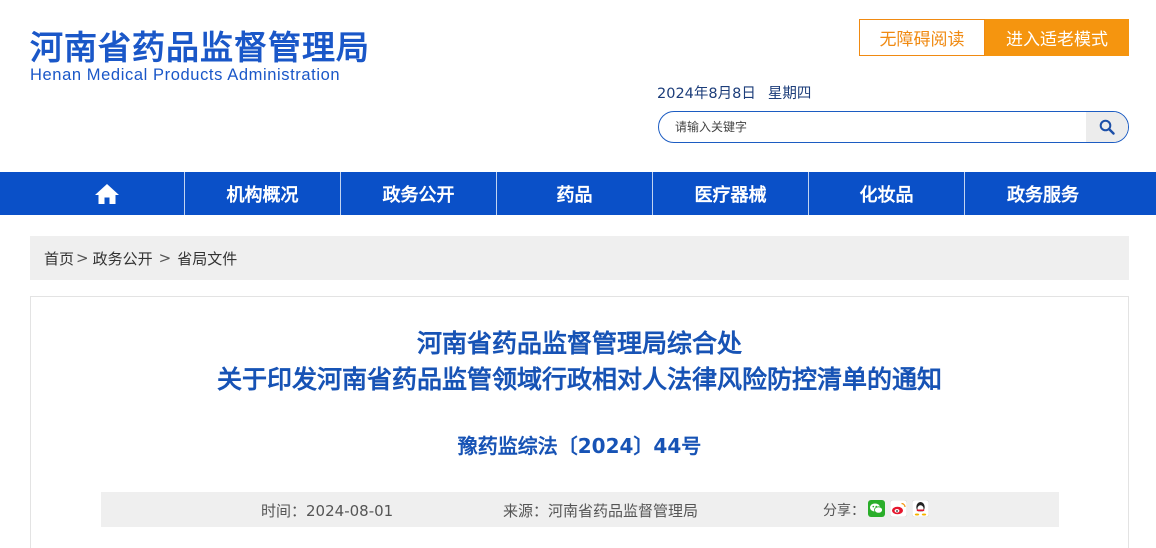 Image resolution: width=1156 pixels, height=548 pixels. I want to click on main-nav: 机构概况 政务公开 药品 医疗器械 化妆品 政务服务, so click(578, 193).